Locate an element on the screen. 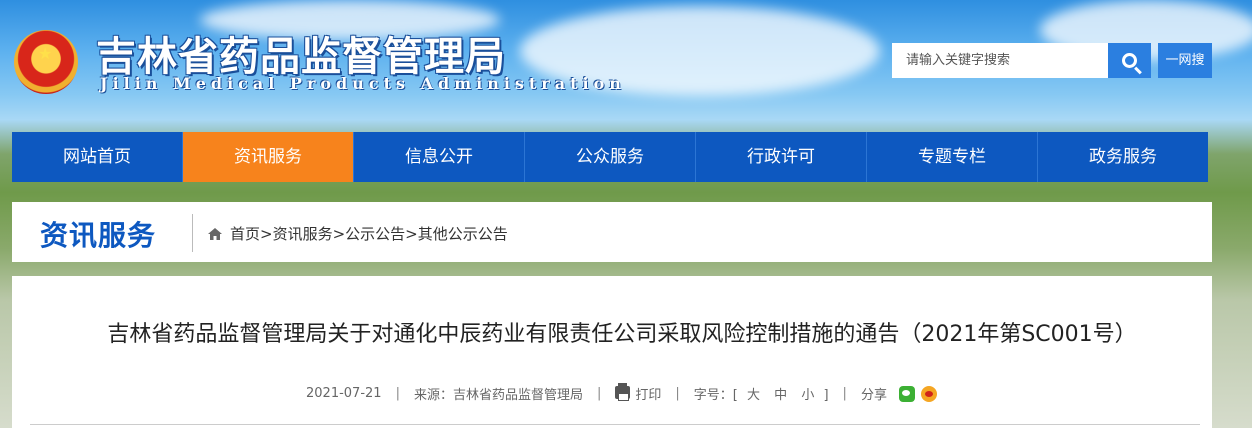 The image size is (1252, 428). publish-date: 2021-07-21 is located at coordinates (344, 393).